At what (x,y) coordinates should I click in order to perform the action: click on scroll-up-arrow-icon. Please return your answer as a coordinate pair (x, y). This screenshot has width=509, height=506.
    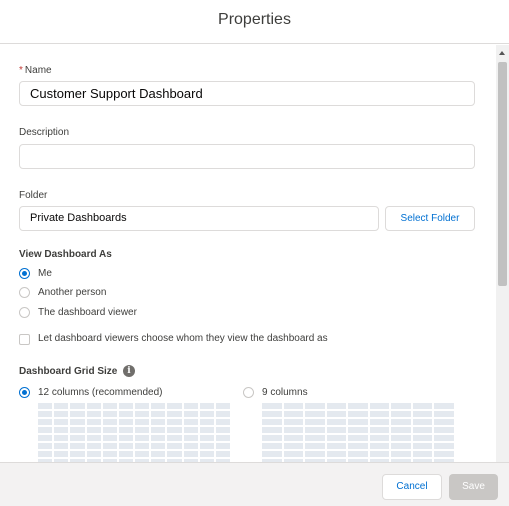
    Looking at the image, I should click on (502, 53).